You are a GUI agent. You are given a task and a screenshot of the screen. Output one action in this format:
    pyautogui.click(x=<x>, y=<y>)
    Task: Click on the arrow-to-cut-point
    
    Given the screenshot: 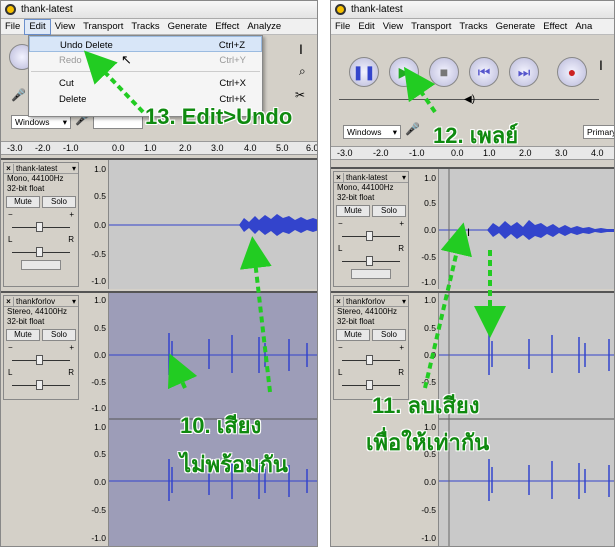 What is the action you would take?
    pyautogui.click(x=447, y=305)
    